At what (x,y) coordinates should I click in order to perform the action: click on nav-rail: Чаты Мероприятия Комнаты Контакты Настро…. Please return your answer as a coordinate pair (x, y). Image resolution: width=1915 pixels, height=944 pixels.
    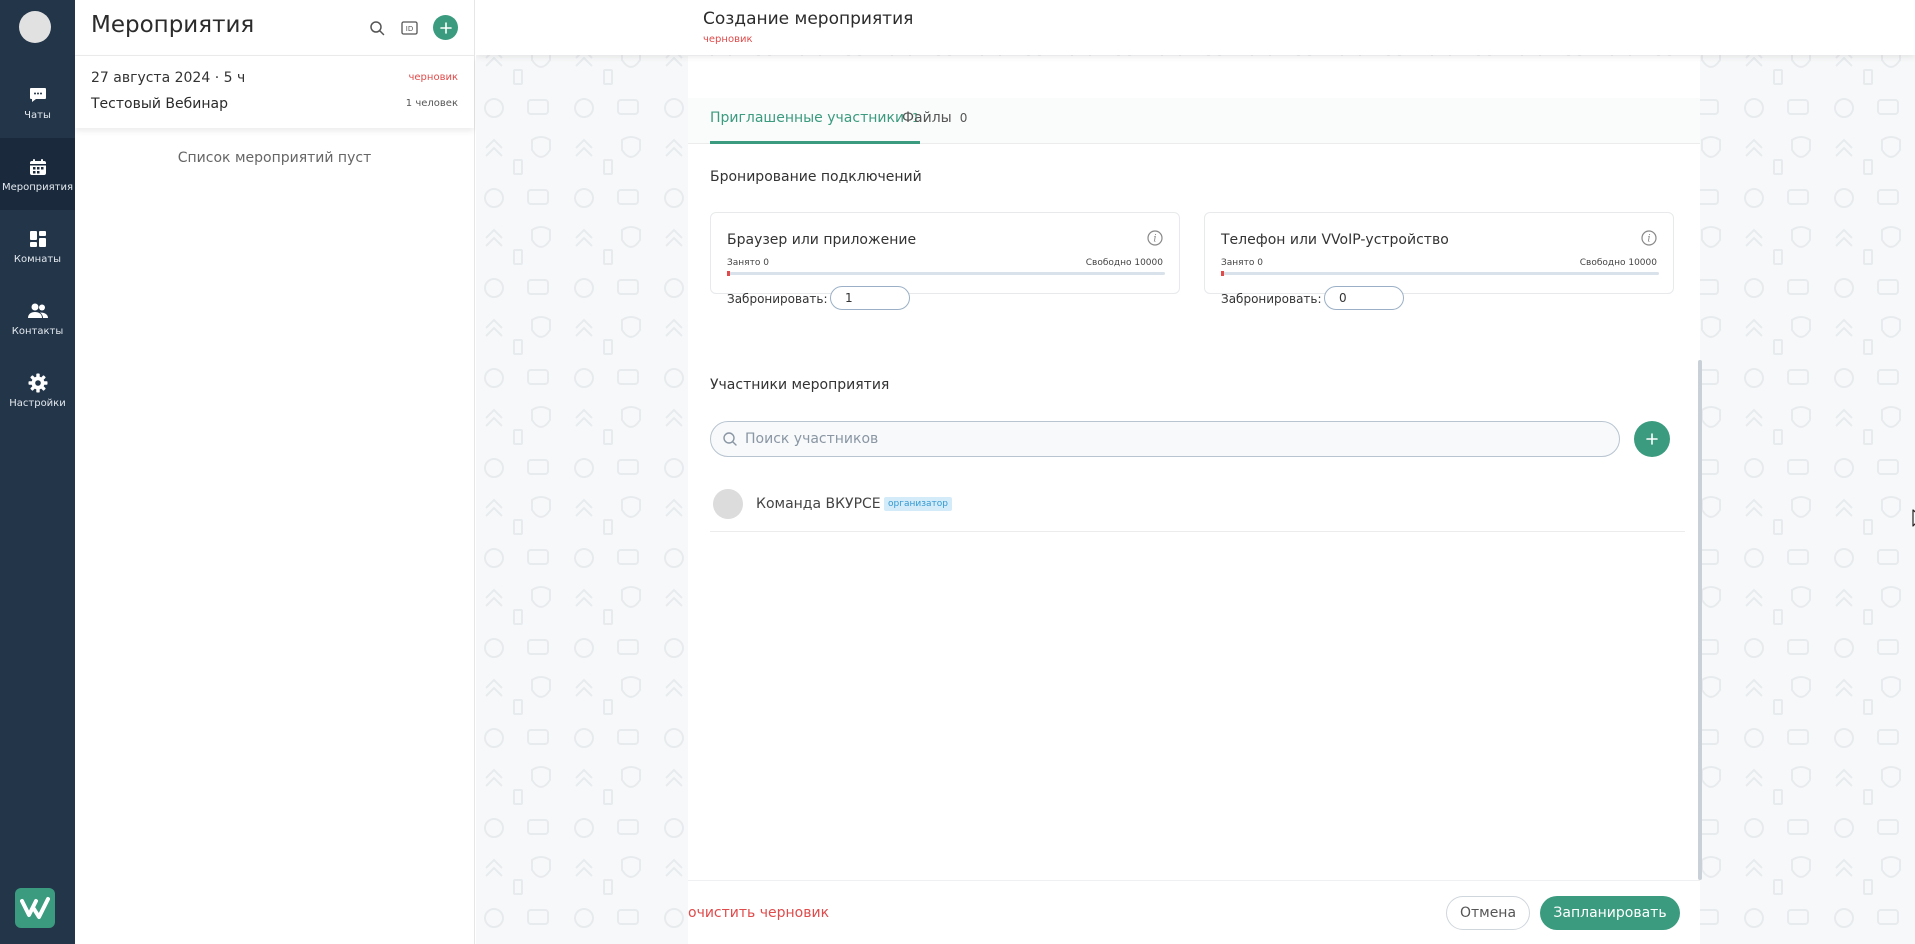
    Looking at the image, I should click on (37, 472).